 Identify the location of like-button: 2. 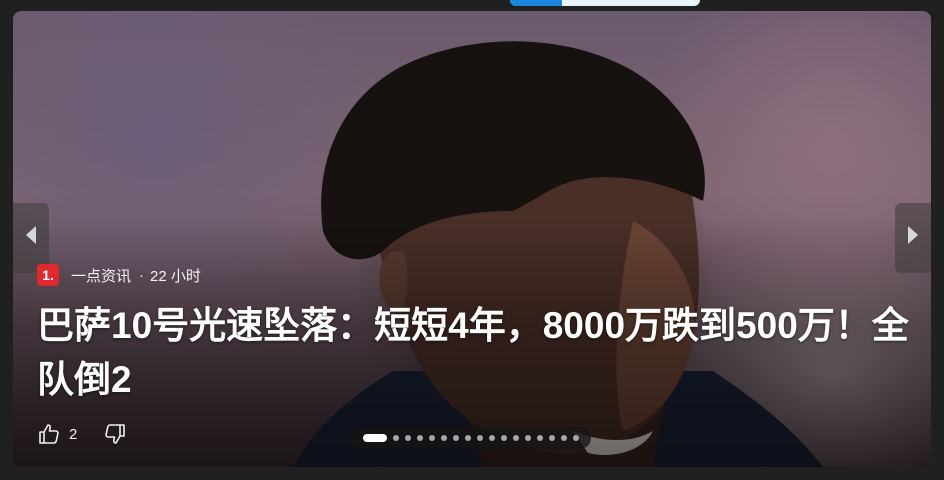
(70, 434).